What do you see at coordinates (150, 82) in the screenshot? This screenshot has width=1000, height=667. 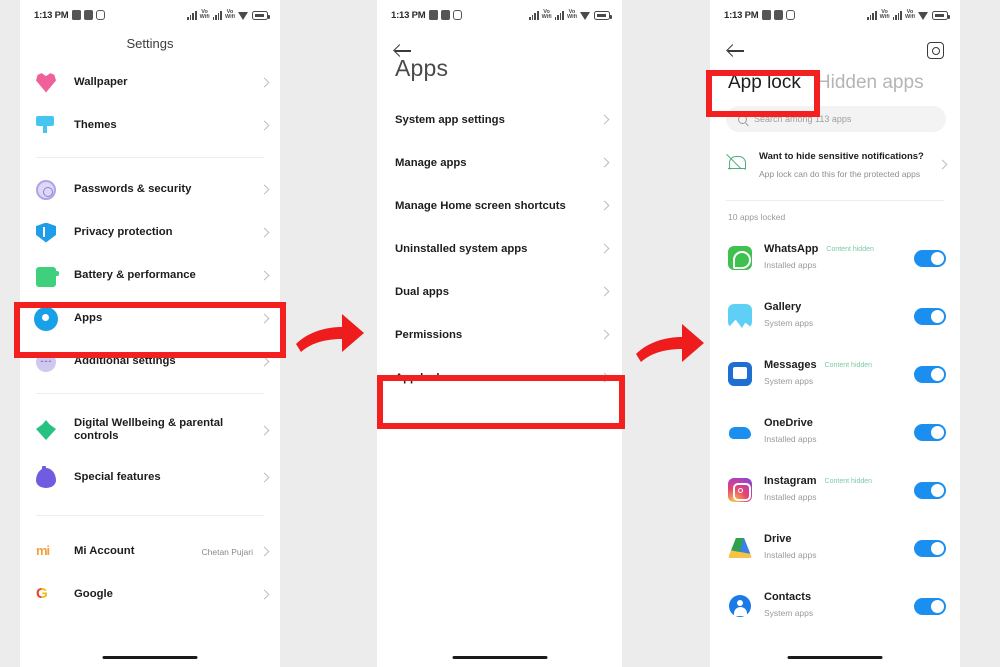 I see `settings-row-wallpaper: Wallpaper` at bounding box center [150, 82].